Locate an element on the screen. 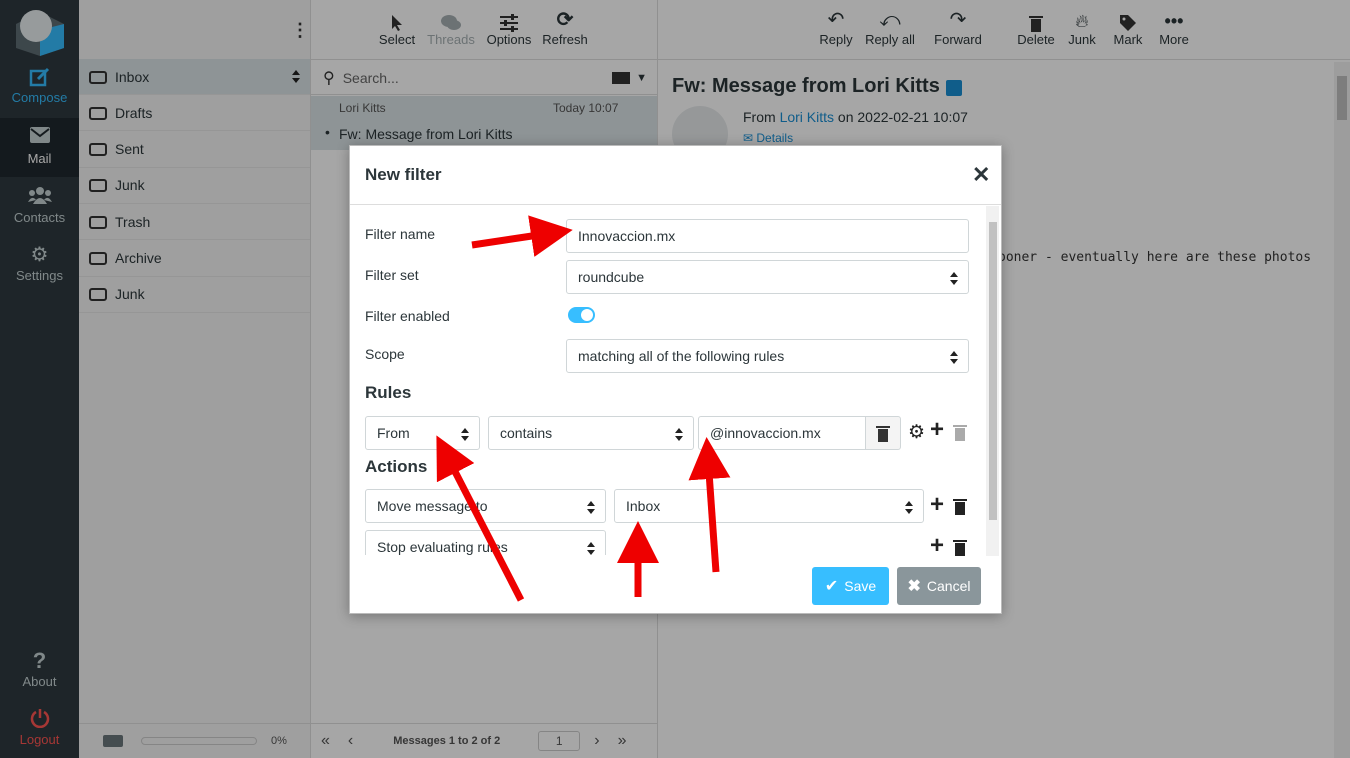  action-1-target-select: Inbox is located at coordinates (769, 506).